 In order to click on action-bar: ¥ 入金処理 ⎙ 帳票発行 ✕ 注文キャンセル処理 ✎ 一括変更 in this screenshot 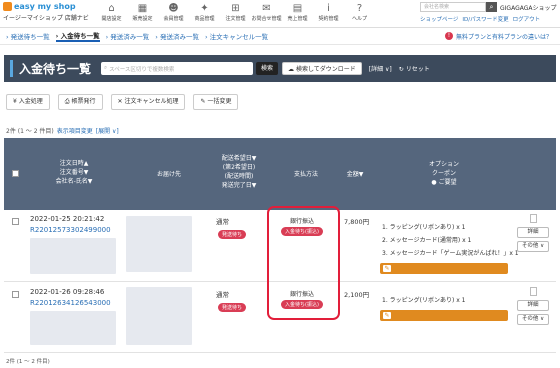, I will do `click(122, 102)`.